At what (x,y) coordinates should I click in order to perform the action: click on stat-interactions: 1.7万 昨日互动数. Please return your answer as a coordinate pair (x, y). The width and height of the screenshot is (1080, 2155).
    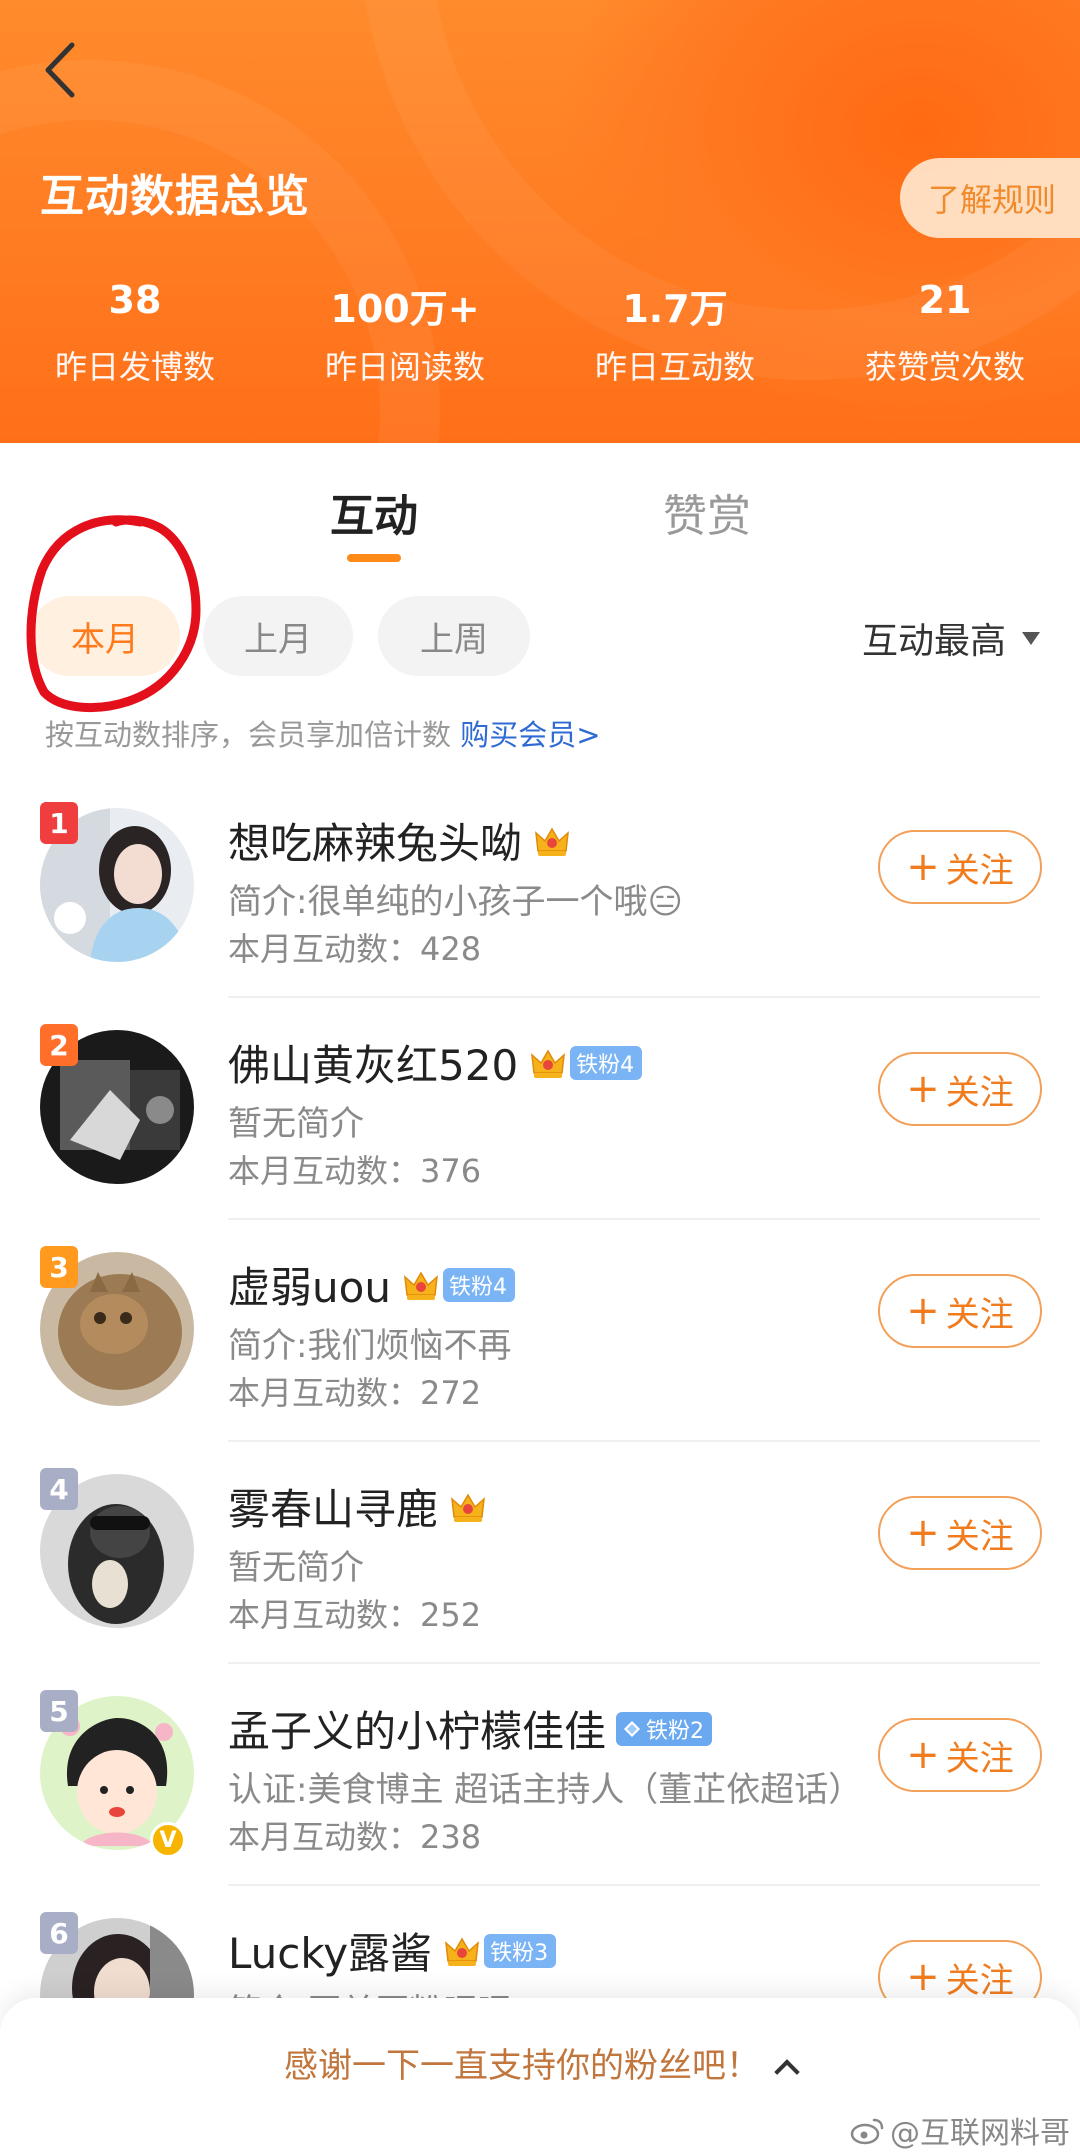
    Looking at the image, I should click on (675, 333).